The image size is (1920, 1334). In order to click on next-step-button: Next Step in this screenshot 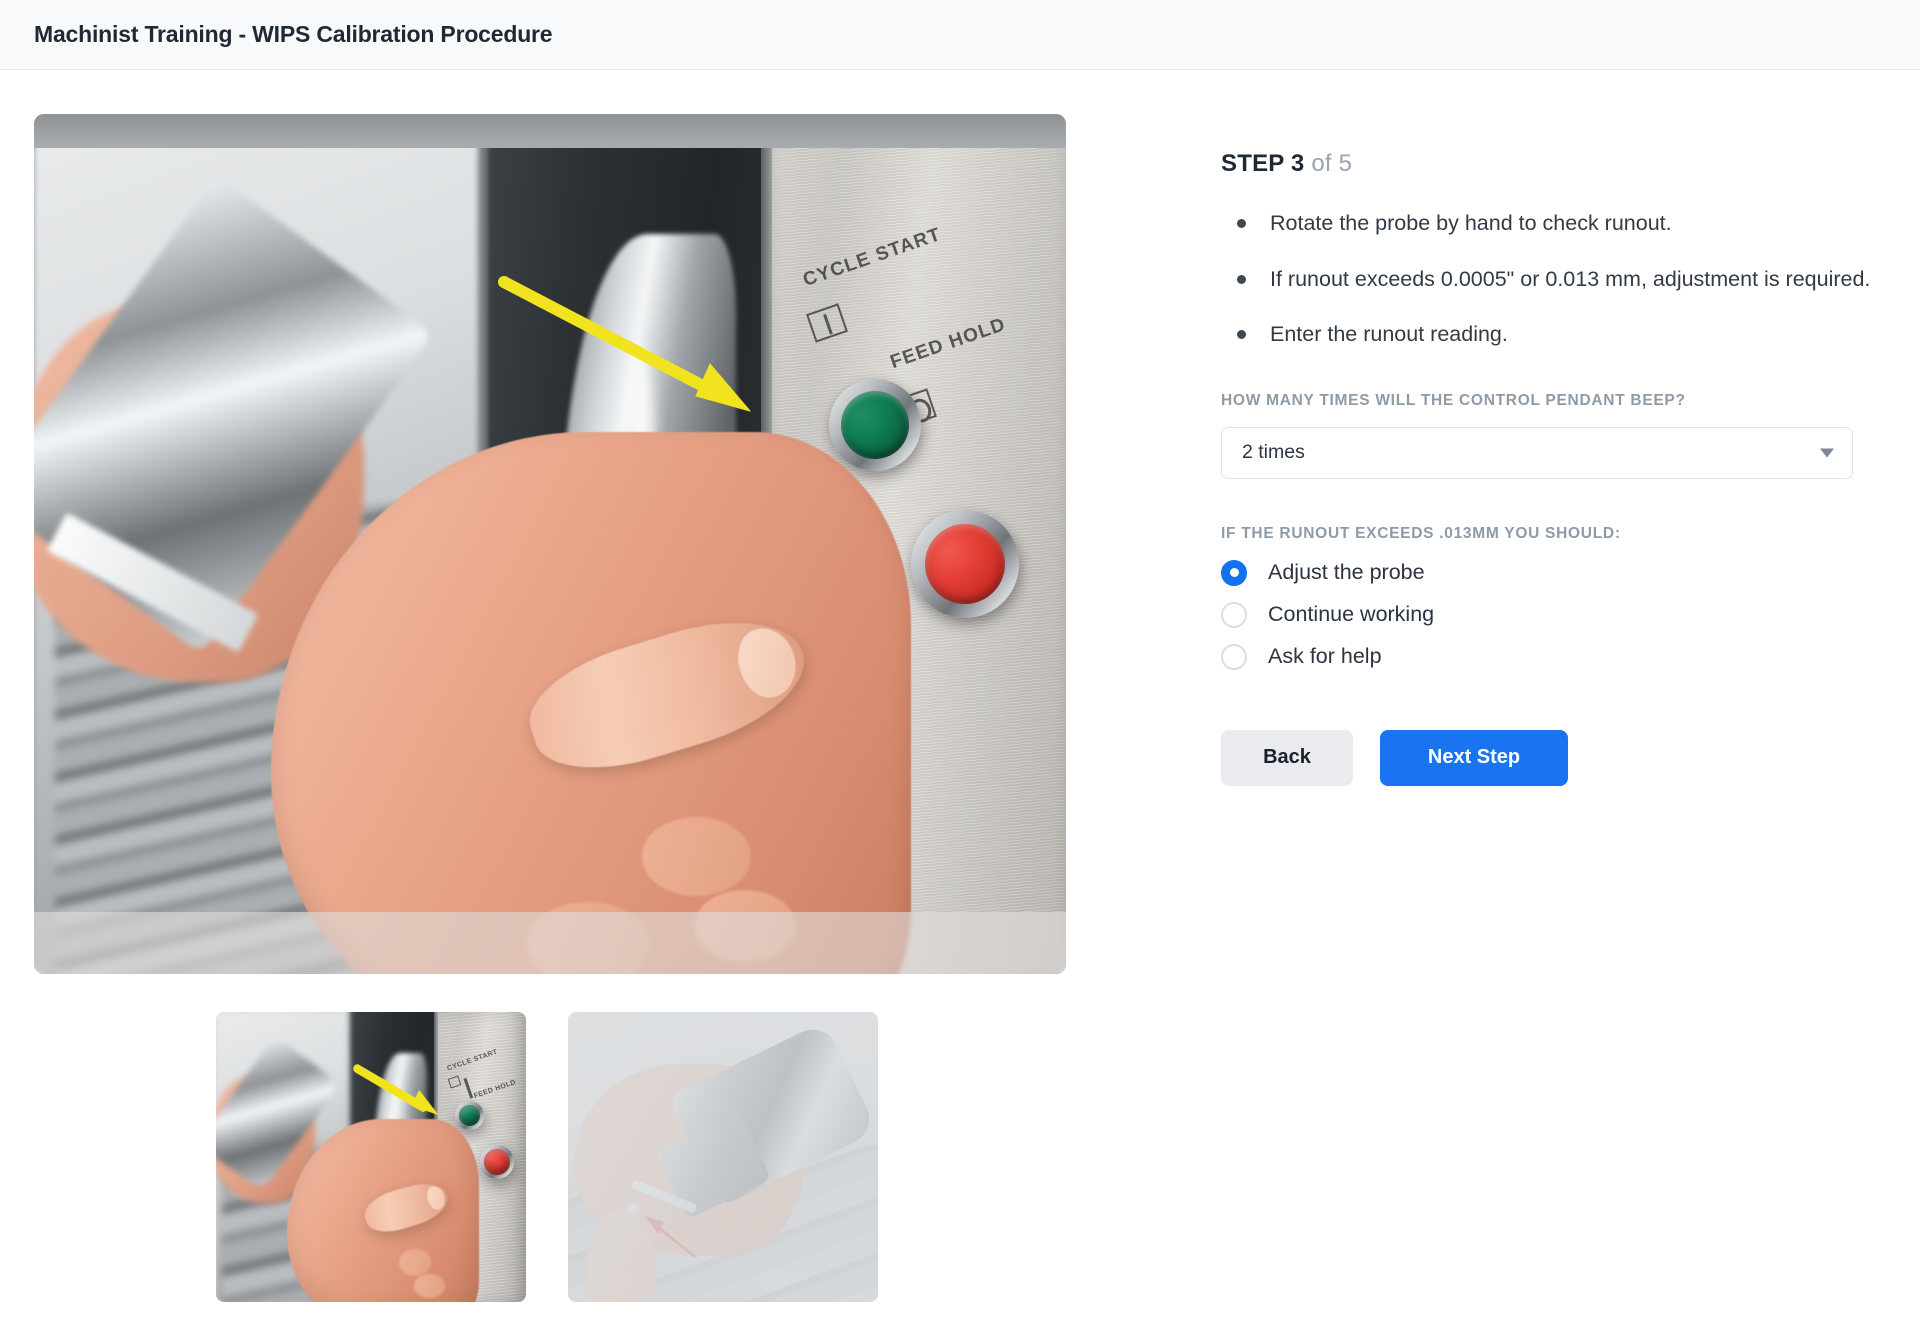, I will do `click(1474, 757)`.